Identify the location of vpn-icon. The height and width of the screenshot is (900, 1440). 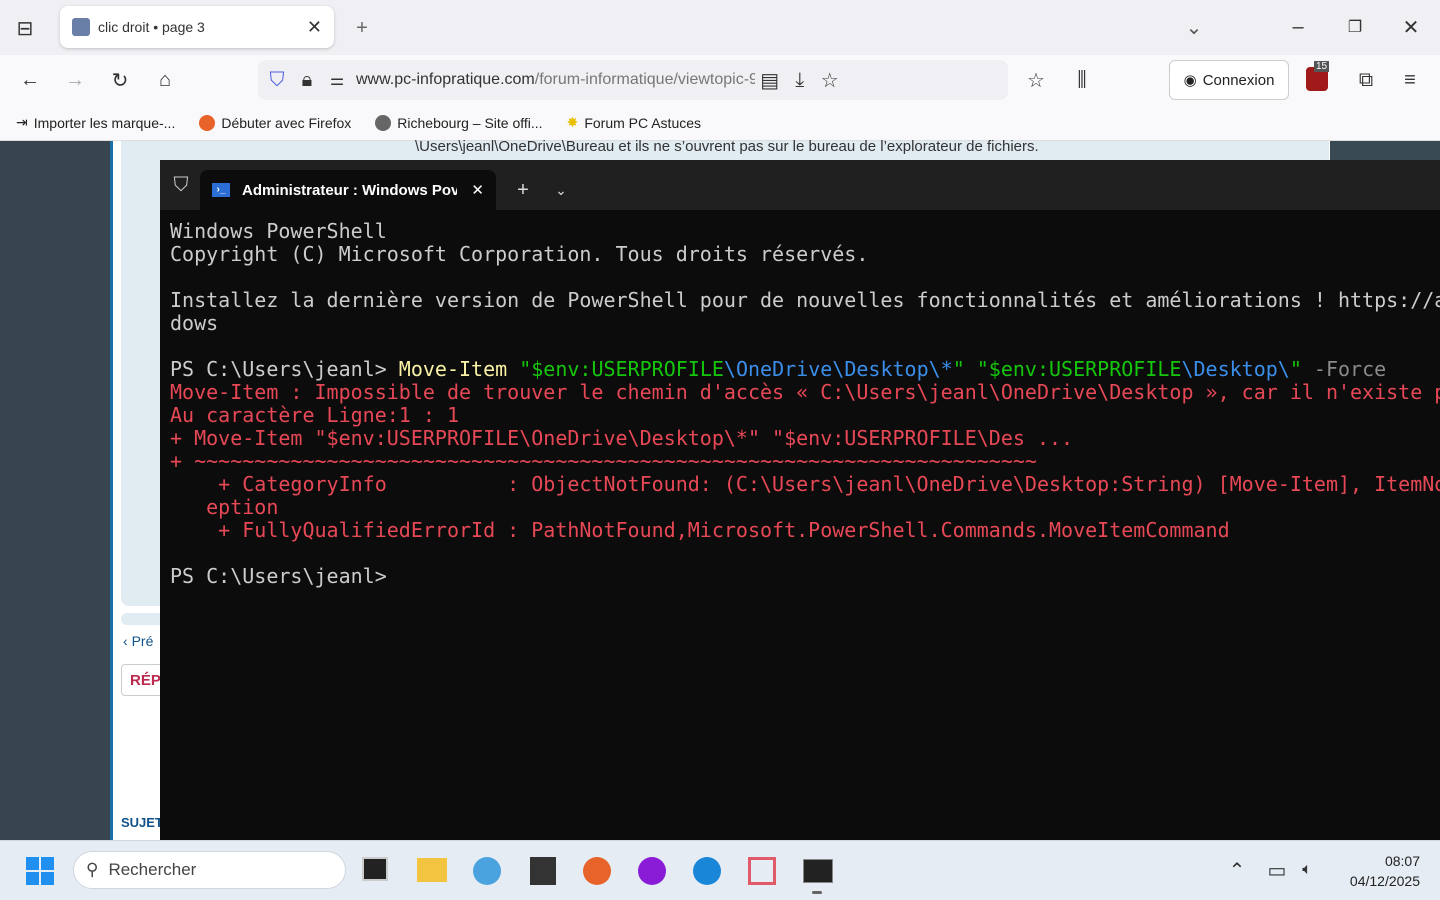
(652, 871).